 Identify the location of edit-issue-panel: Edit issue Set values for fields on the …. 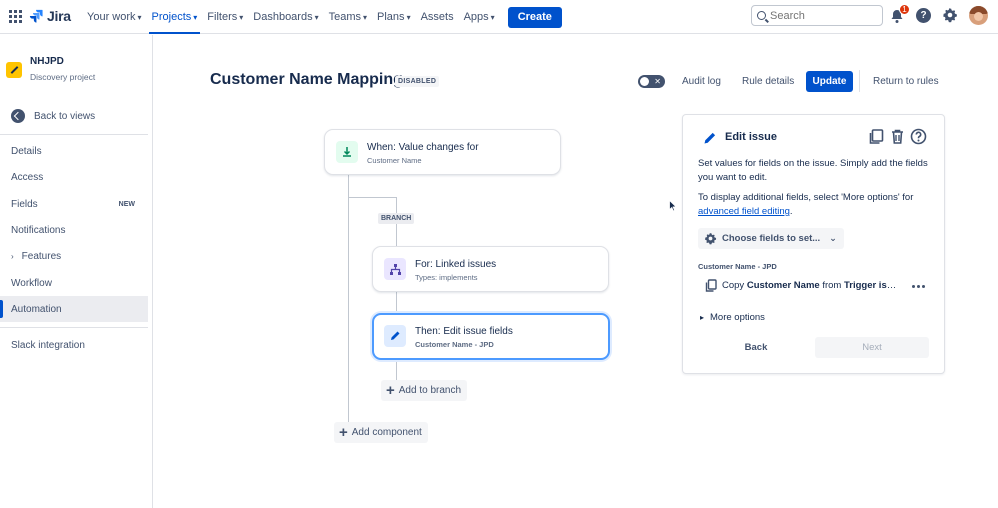
(813, 244).